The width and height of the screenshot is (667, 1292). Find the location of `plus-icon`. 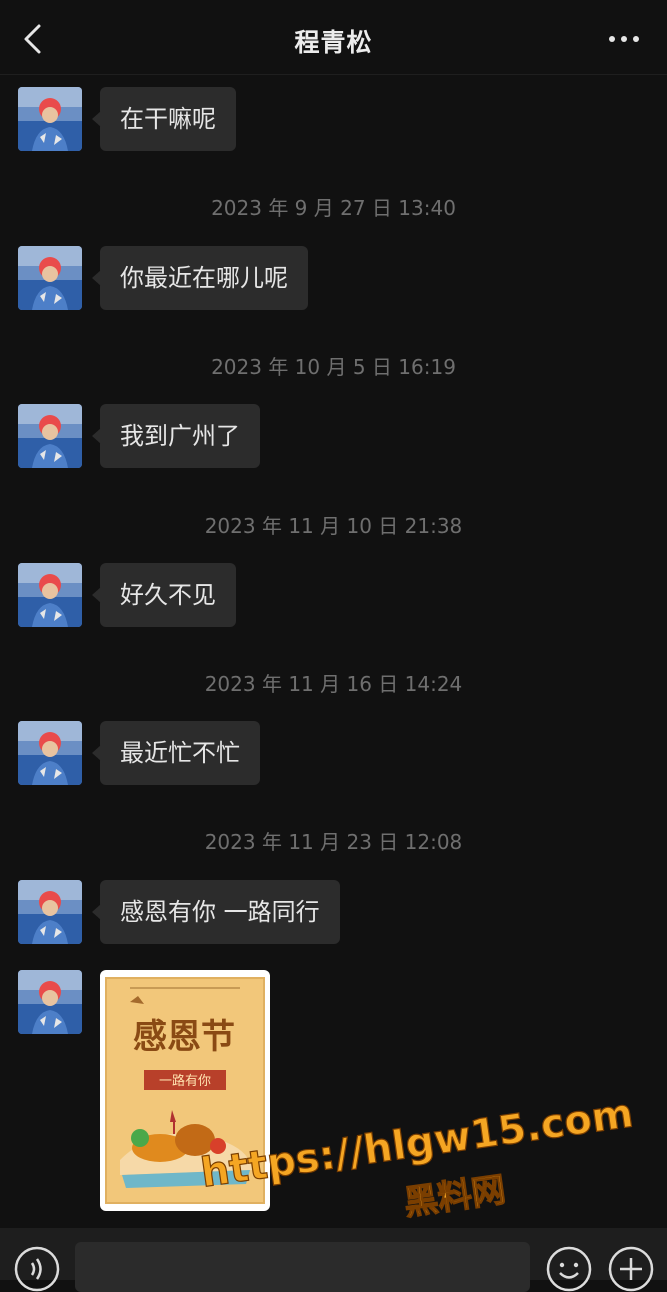

plus-icon is located at coordinates (631, 1269).